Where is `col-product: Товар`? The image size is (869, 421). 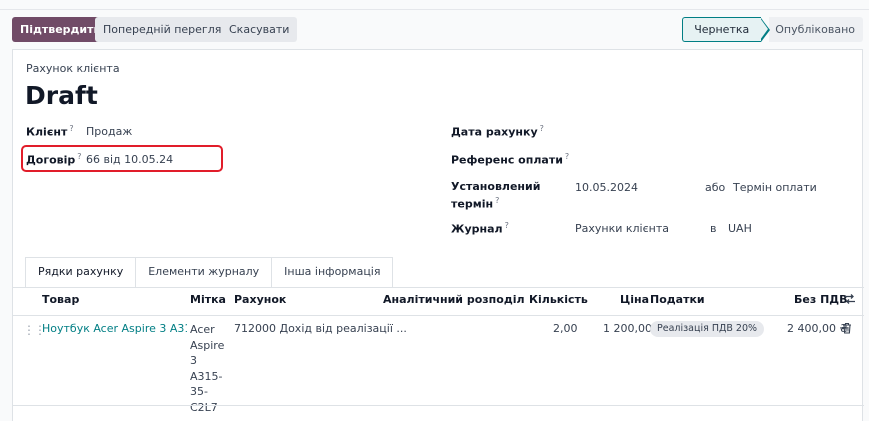 col-product: Товар is located at coordinates (60, 299).